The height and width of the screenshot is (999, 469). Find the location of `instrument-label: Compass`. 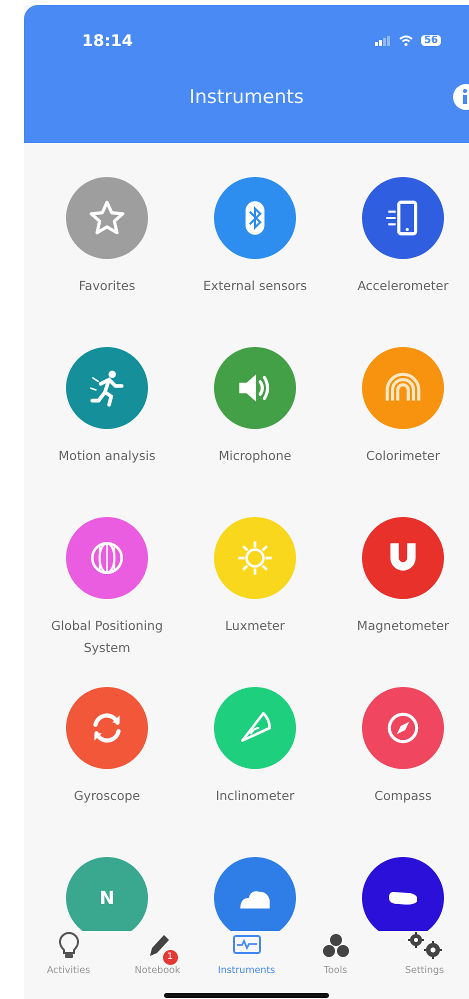

instrument-label: Compass is located at coordinates (403, 796).